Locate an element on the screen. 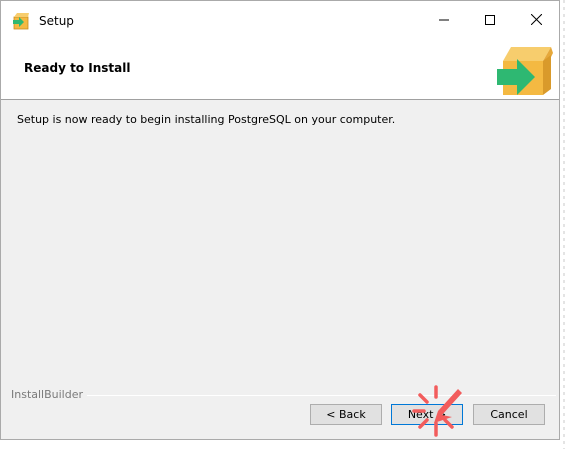  minimize-button is located at coordinates (444, 21).